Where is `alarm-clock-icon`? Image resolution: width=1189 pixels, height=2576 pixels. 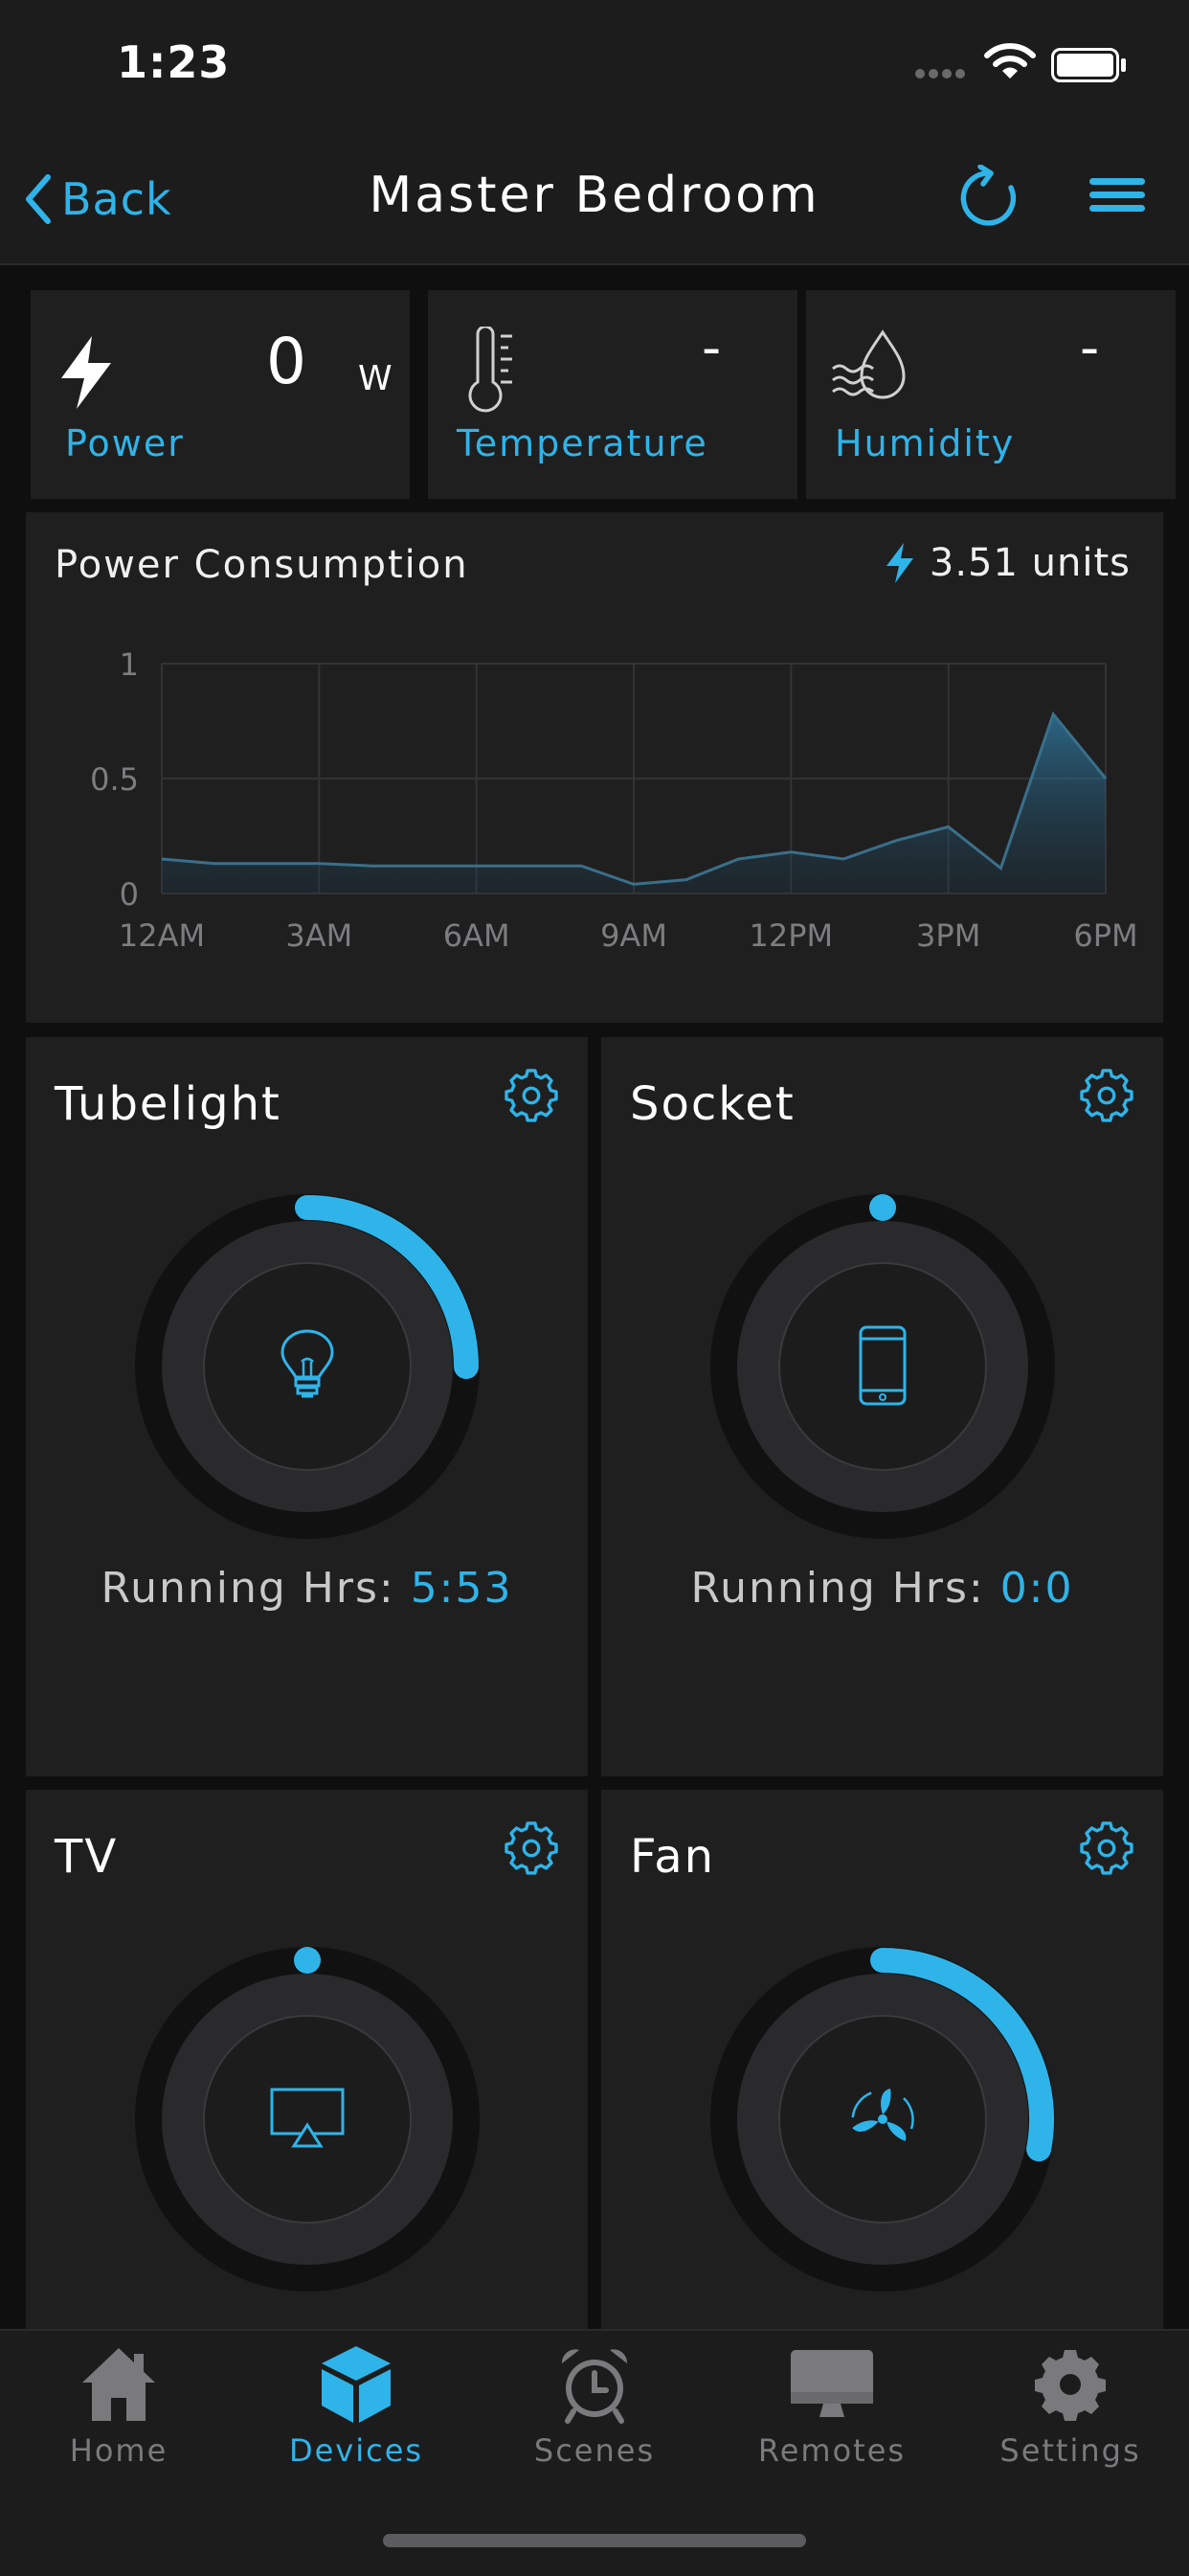
alarm-clock-icon is located at coordinates (594, 2386).